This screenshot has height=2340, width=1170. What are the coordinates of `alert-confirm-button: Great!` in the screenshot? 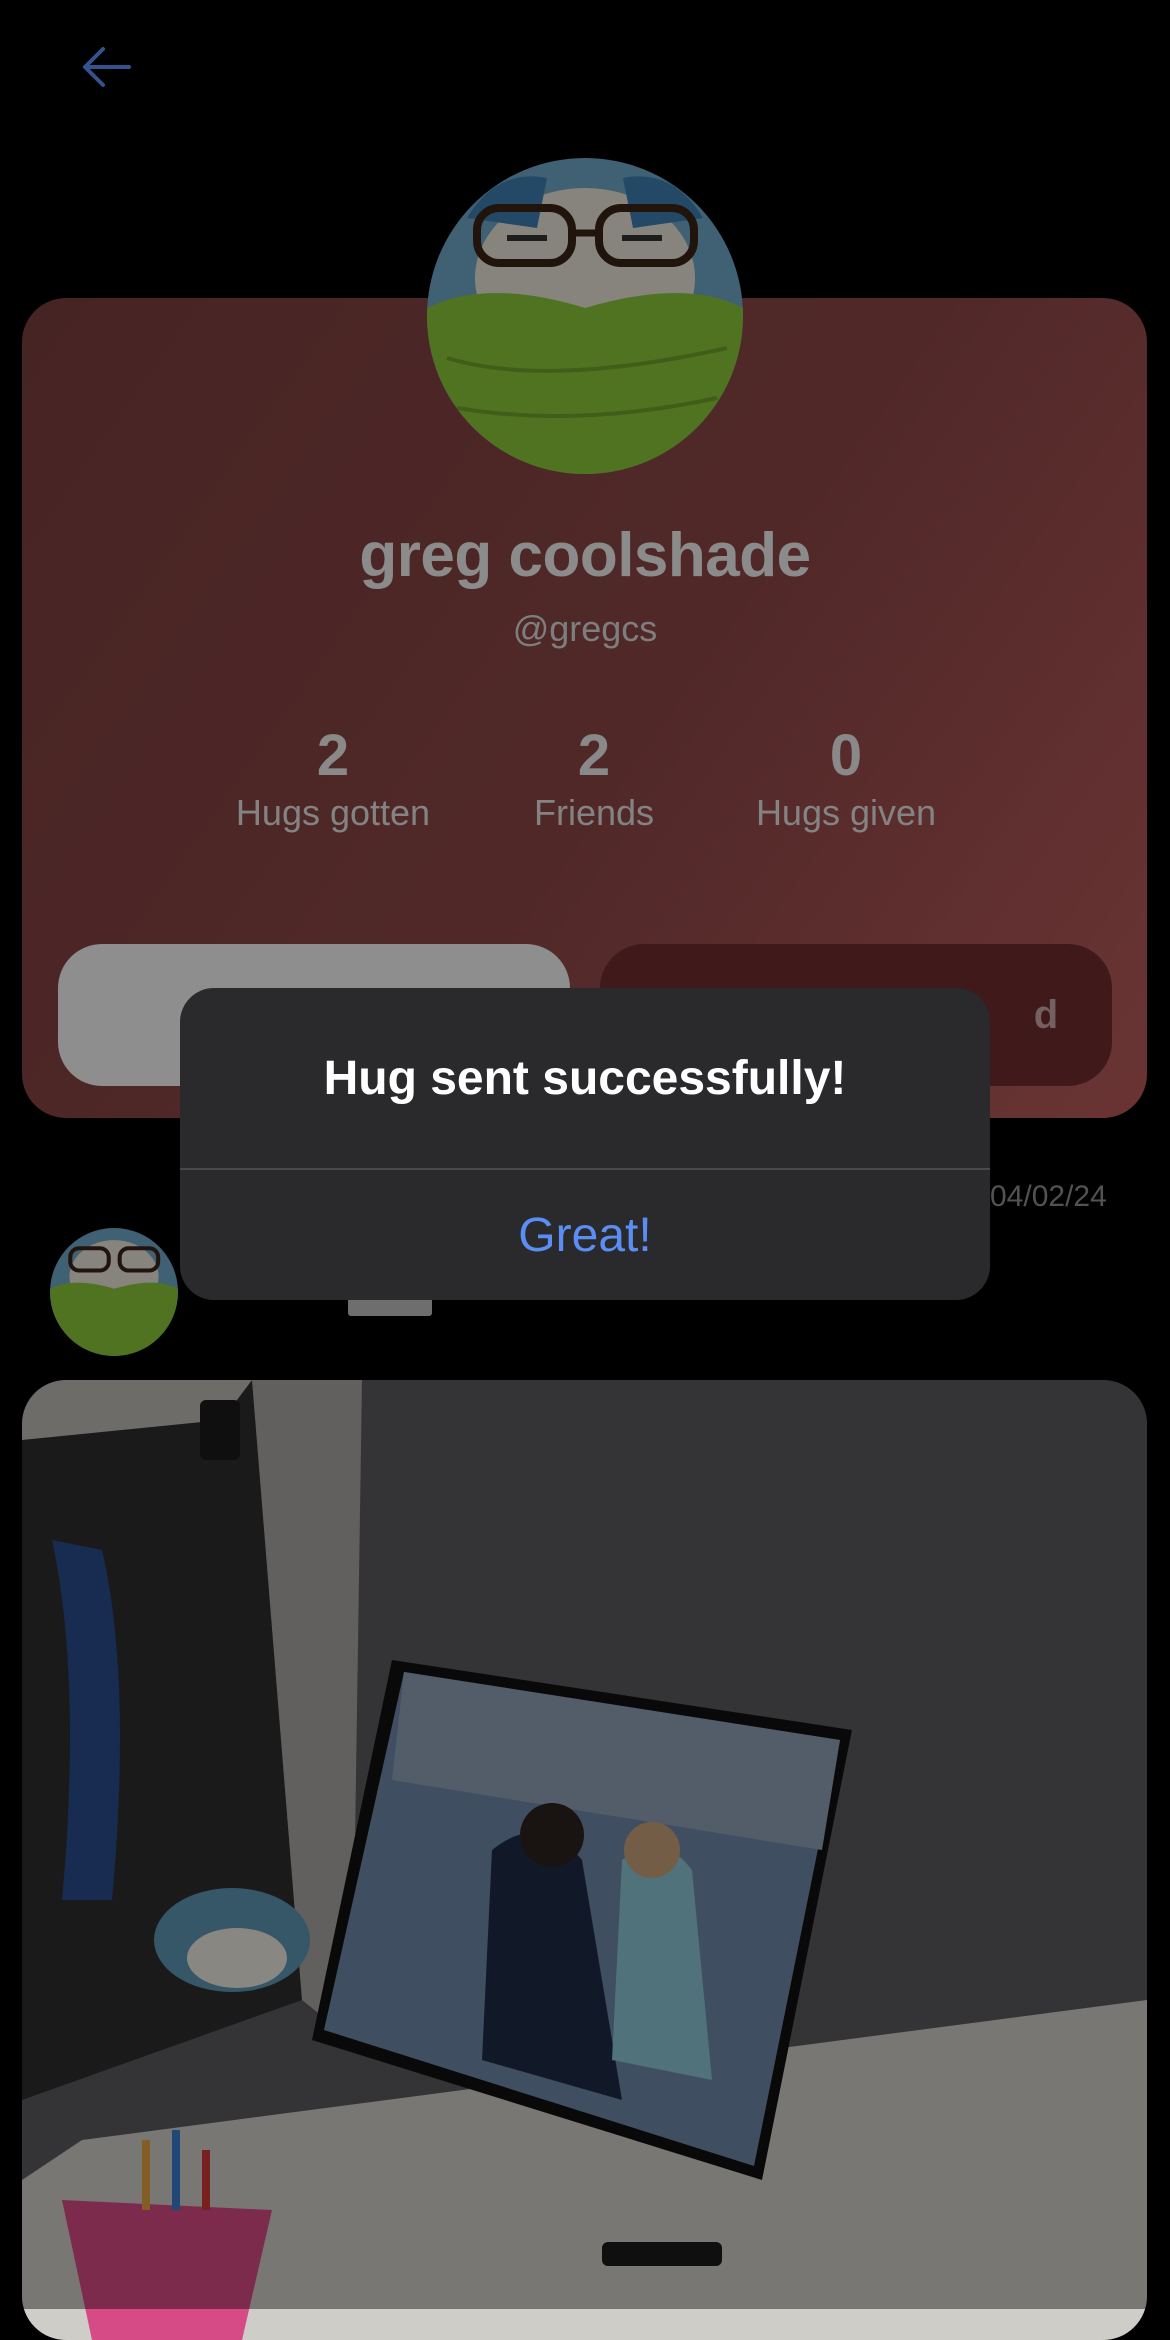 It's located at (585, 1235).